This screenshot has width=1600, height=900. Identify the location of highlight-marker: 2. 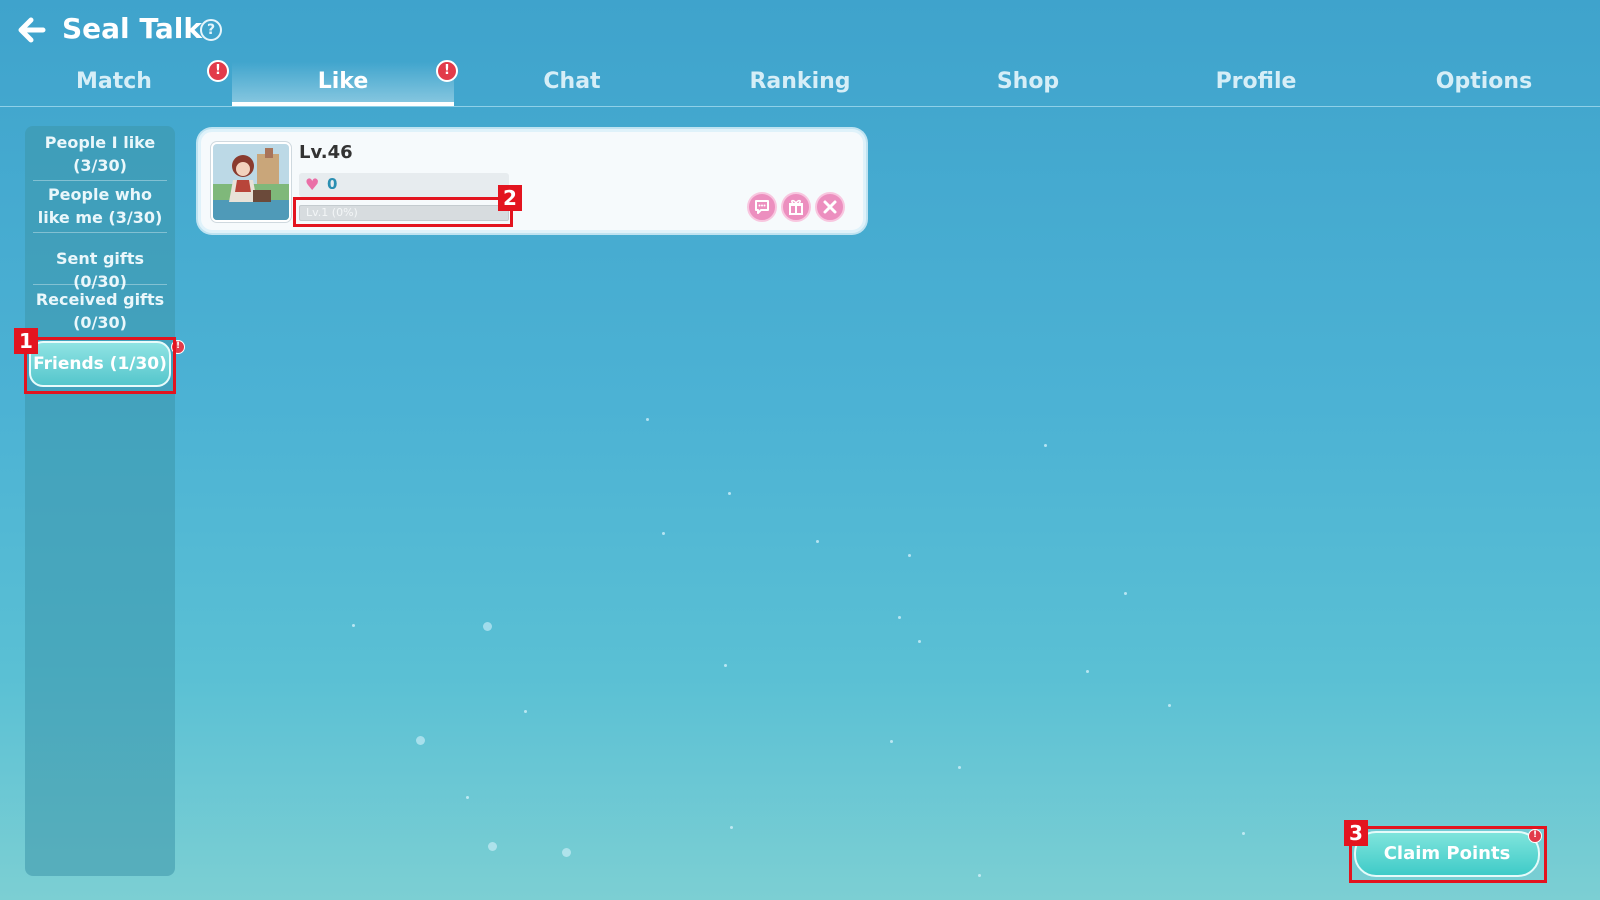
(510, 198).